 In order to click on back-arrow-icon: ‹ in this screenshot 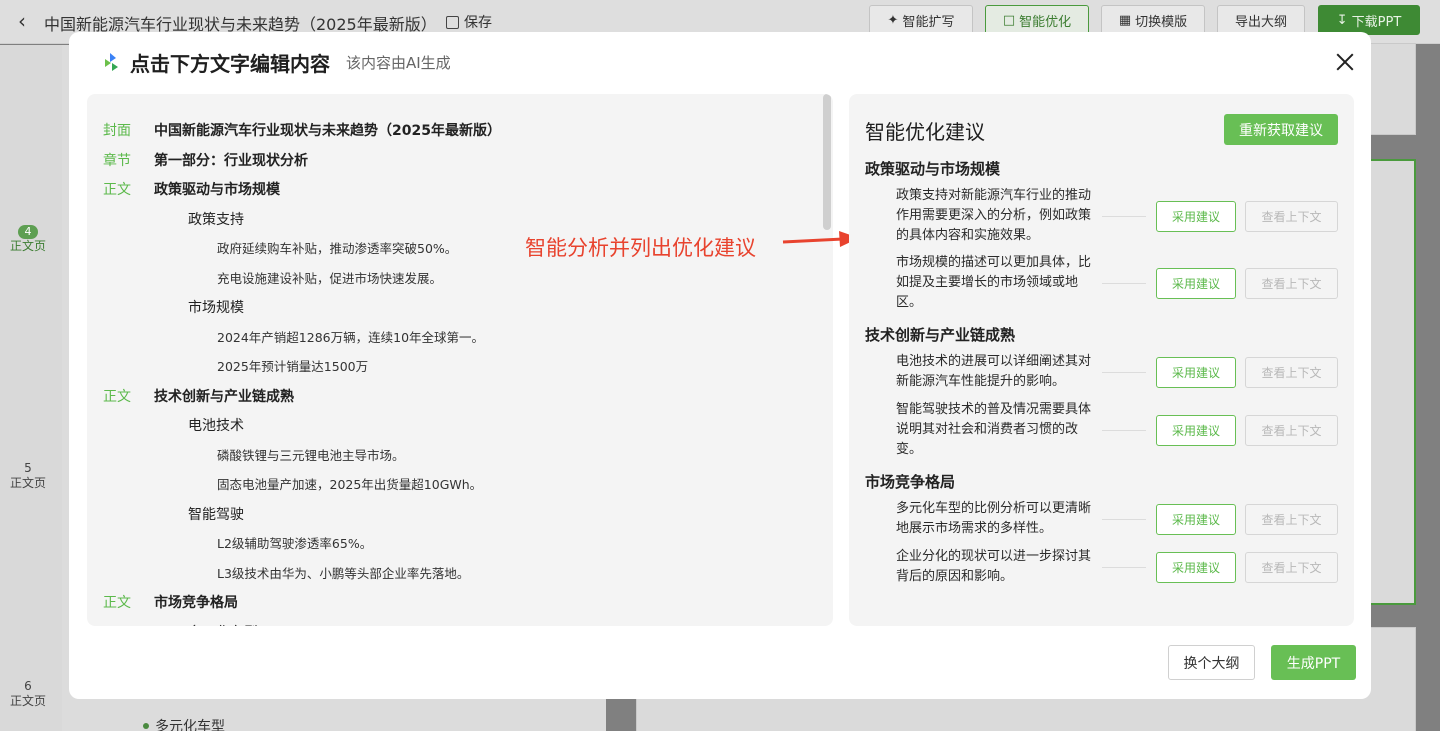, I will do `click(22, 21)`.